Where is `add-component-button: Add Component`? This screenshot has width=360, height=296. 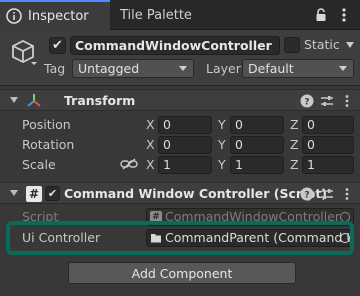
add-component-button: Add Component is located at coordinates (182, 273).